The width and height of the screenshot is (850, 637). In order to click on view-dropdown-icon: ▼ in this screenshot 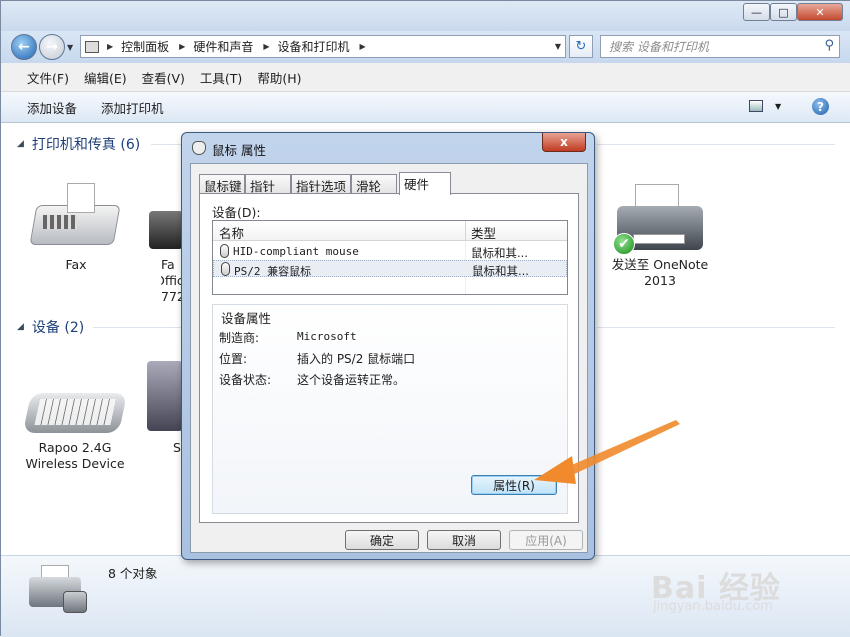, I will do `click(778, 106)`.